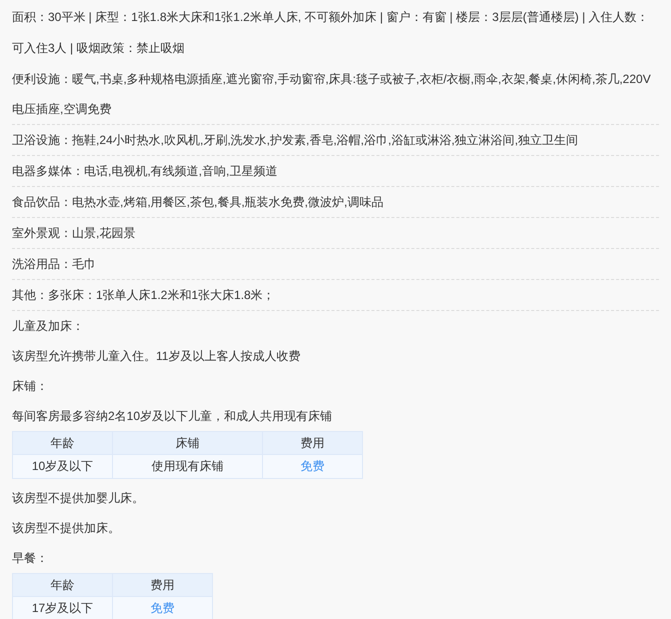 Image resolution: width=671 pixels, height=619 pixels. What do you see at coordinates (48, 326) in the screenshot?
I see `policy-text: 儿童及加床：` at bounding box center [48, 326].